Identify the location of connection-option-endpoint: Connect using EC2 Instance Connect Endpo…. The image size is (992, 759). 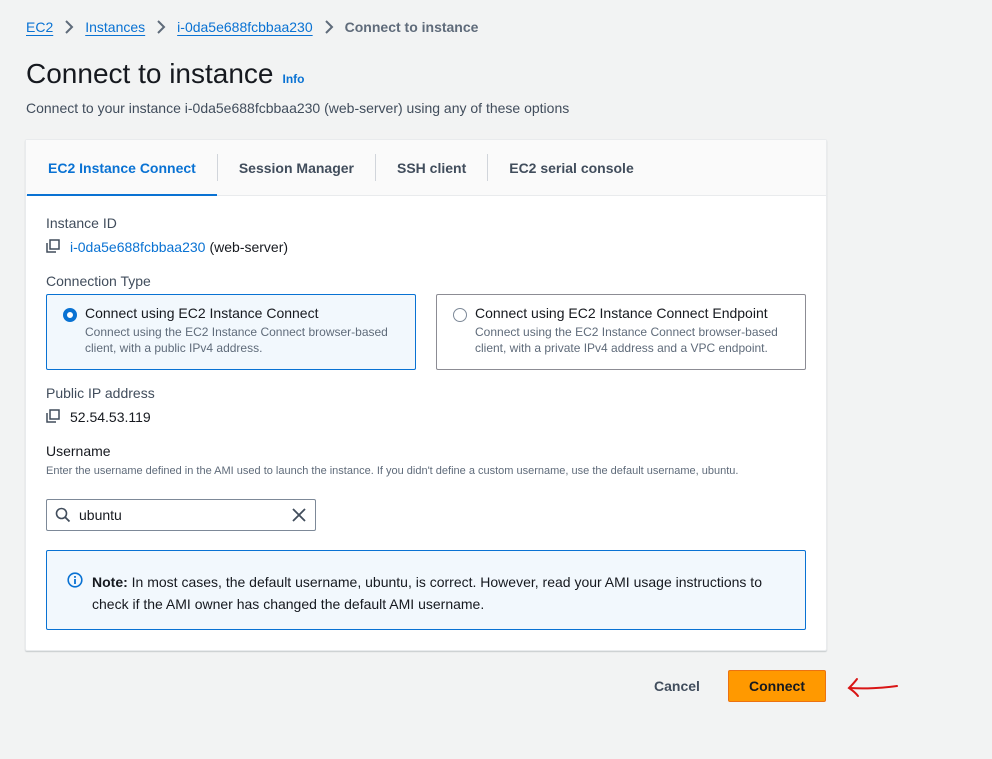
(621, 332).